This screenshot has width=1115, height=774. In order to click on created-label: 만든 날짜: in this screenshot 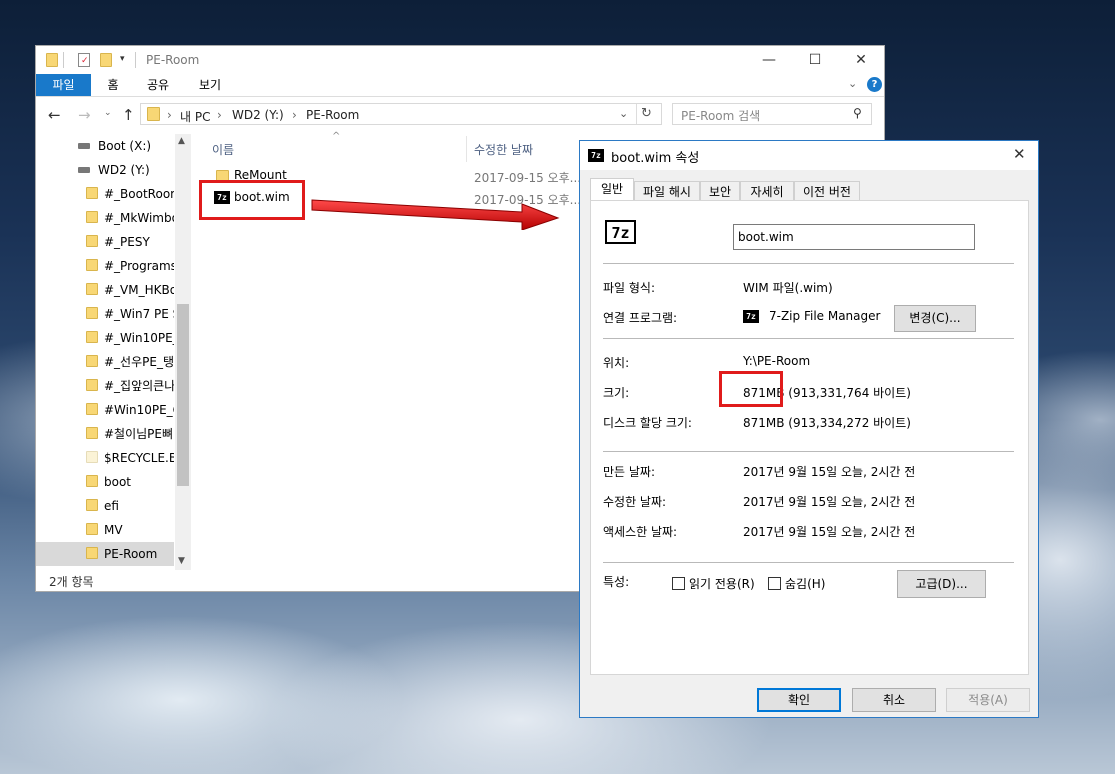, I will do `click(629, 472)`.